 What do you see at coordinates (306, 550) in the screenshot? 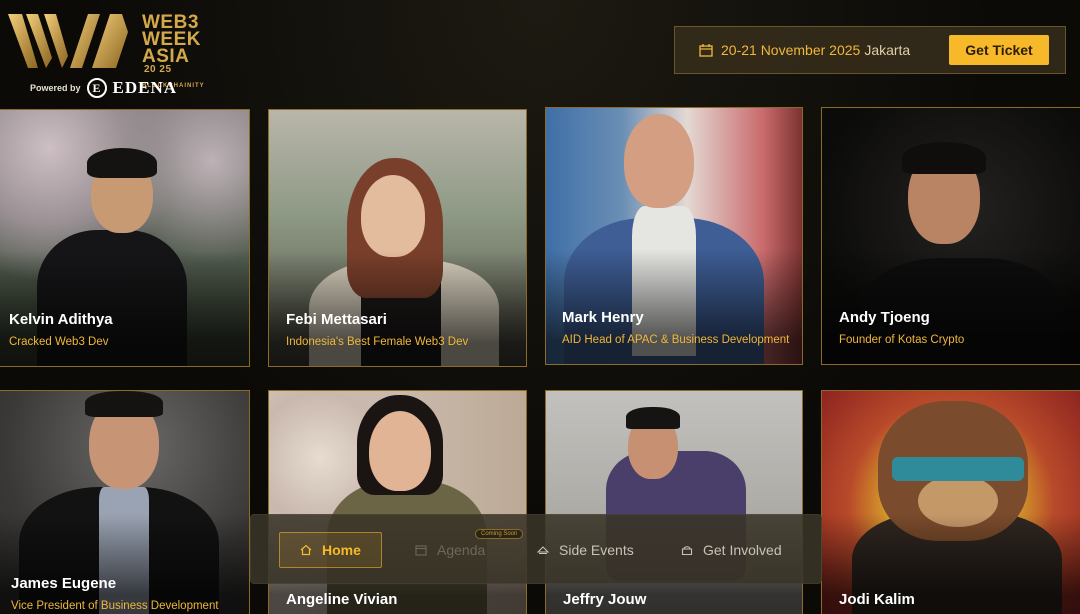
I see `home-icon` at bounding box center [306, 550].